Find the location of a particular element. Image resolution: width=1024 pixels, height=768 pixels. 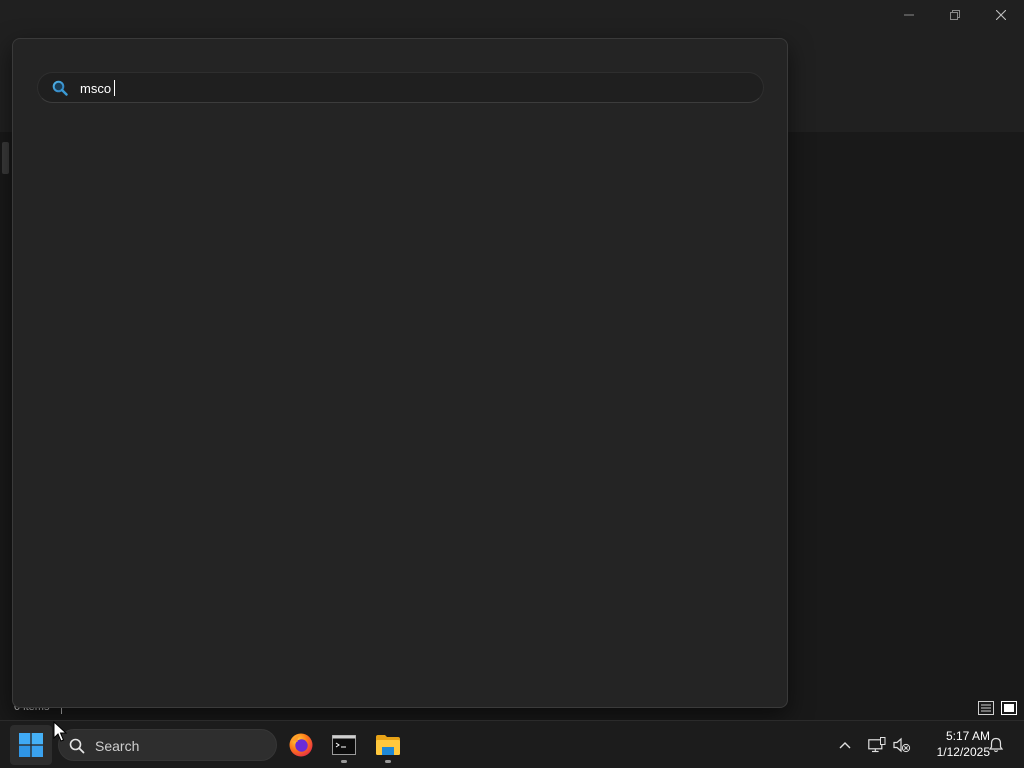

taskbar-app-file-explorer is located at coordinates (388, 745).